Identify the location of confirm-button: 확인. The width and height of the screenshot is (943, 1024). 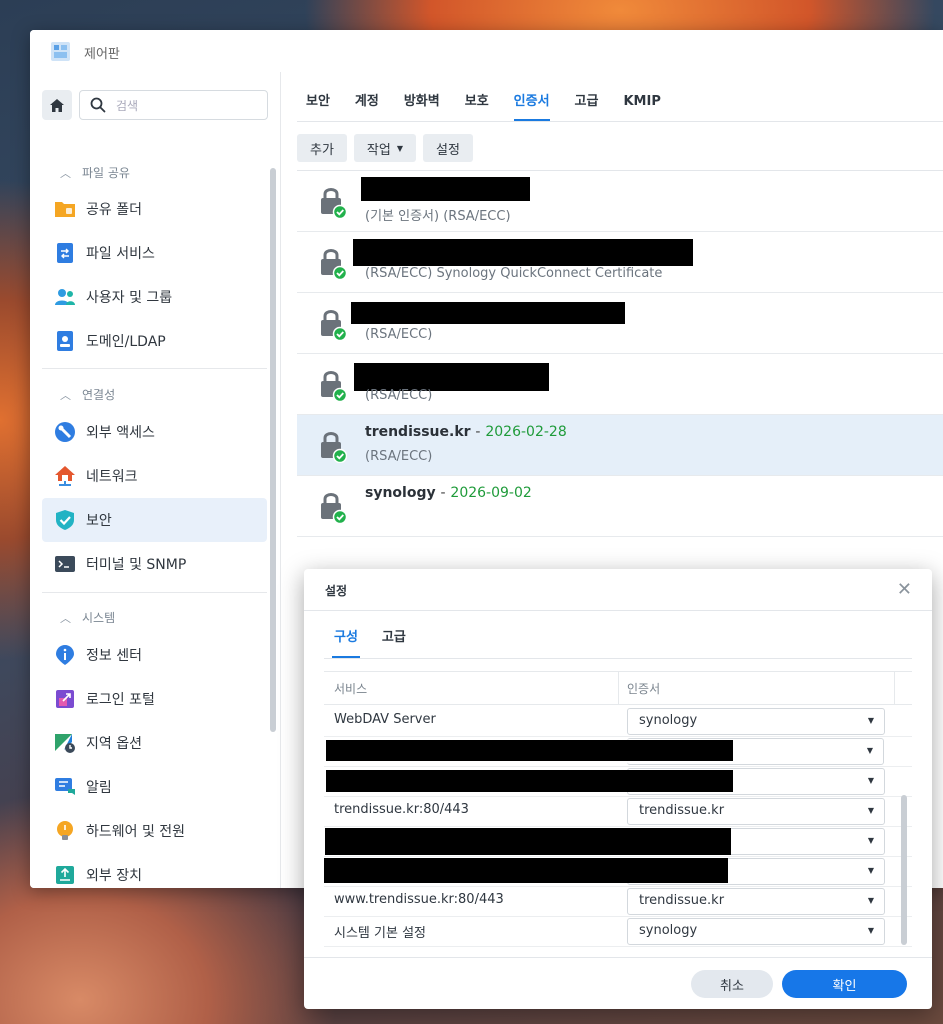
(844, 984).